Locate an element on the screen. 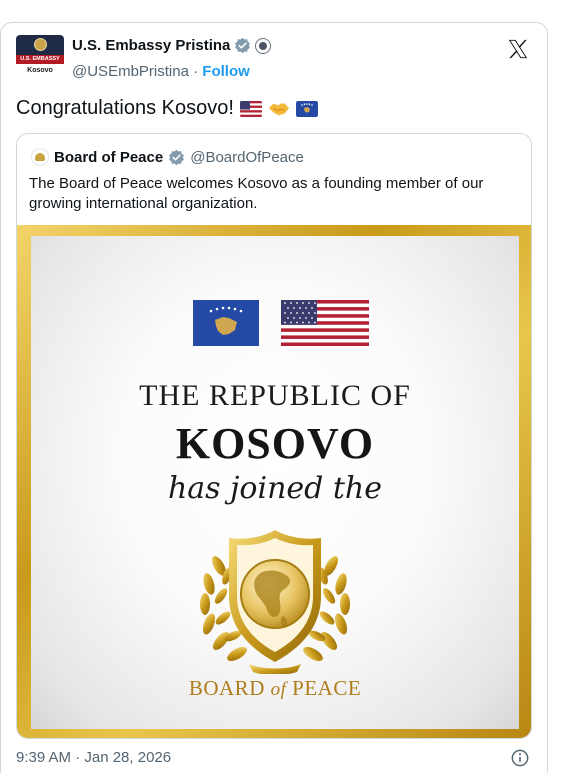  wordmark-peace: PEACE is located at coordinates (327, 688).